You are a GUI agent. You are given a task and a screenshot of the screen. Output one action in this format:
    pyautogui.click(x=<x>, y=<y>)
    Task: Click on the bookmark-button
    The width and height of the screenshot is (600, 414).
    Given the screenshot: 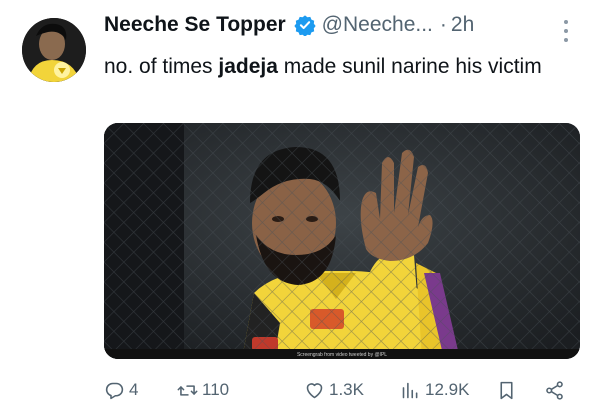 What is the action you would take?
    pyautogui.click(x=506, y=390)
    